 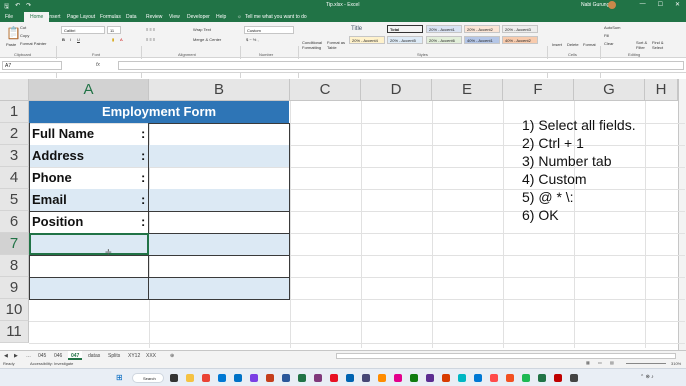 What do you see at coordinates (49, 199) in the screenshot?
I see `field-label-email: Email` at bounding box center [49, 199].